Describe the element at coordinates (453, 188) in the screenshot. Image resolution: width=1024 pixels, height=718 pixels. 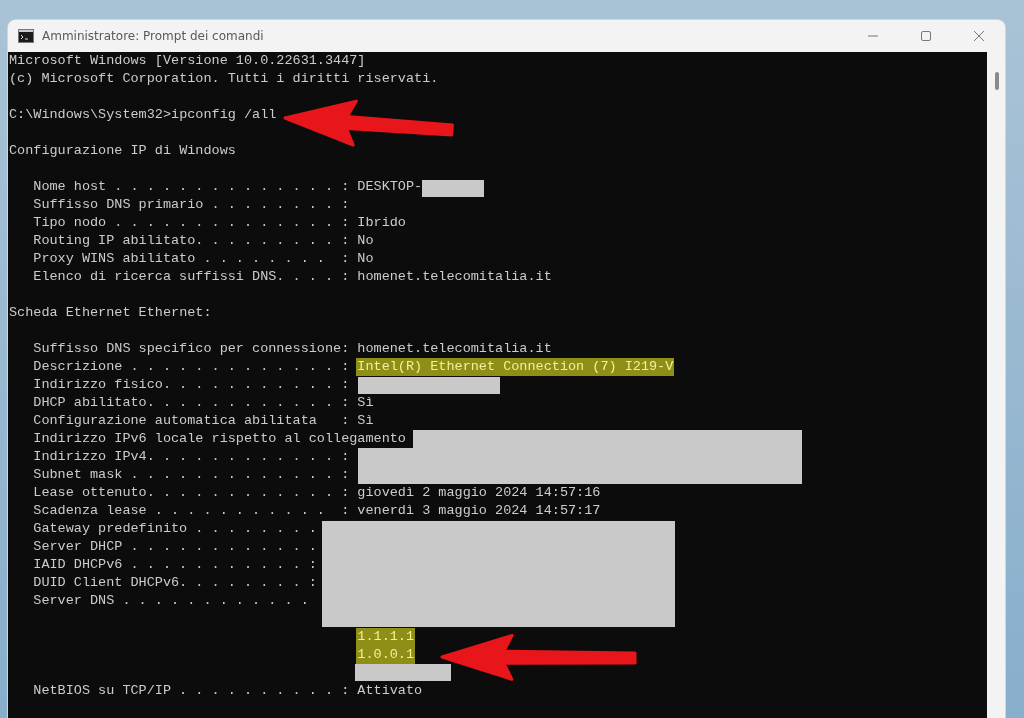
I see `redaction-block` at that location.